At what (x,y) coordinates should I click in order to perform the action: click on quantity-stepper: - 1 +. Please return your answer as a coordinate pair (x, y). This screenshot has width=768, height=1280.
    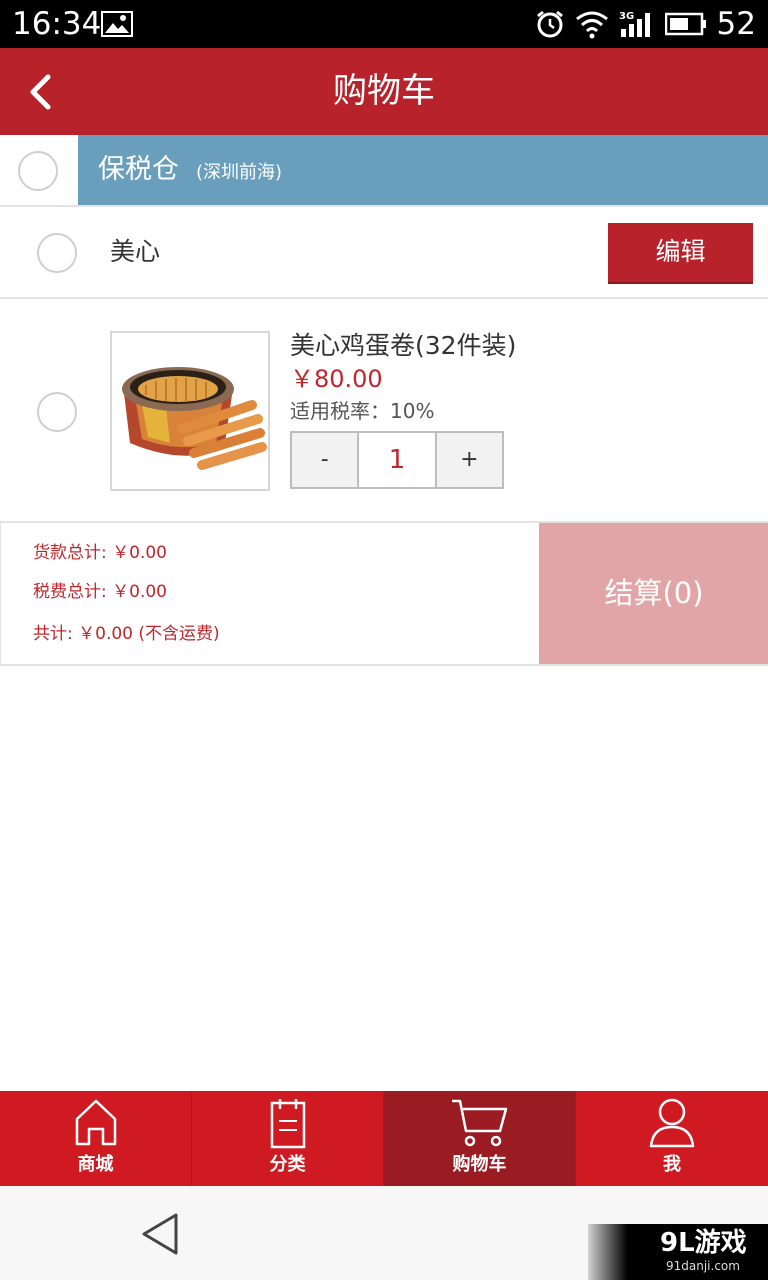
    Looking at the image, I should click on (397, 460).